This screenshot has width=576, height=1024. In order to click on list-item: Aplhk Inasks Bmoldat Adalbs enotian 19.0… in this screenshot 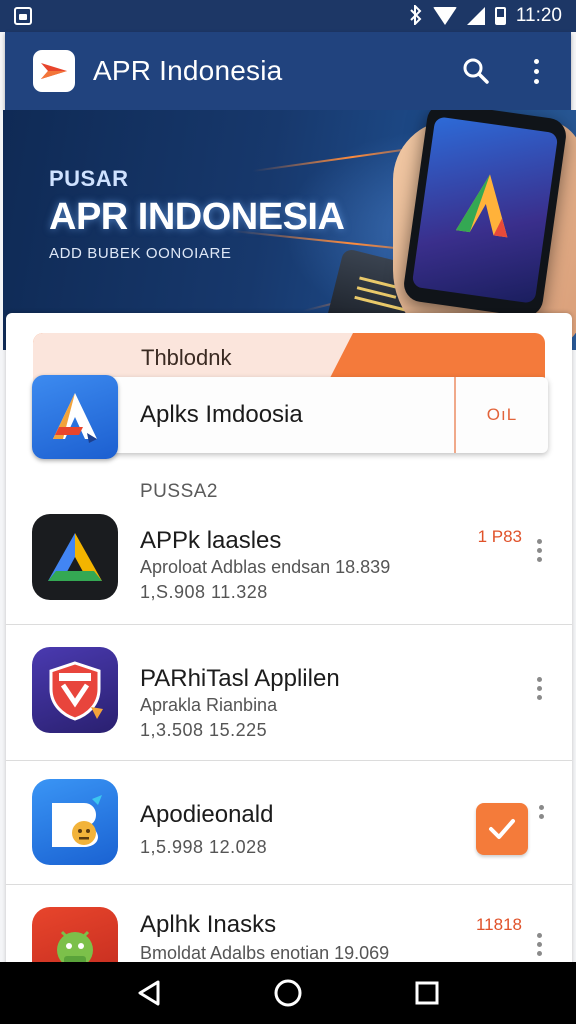, I will do `click(289, 939)`.